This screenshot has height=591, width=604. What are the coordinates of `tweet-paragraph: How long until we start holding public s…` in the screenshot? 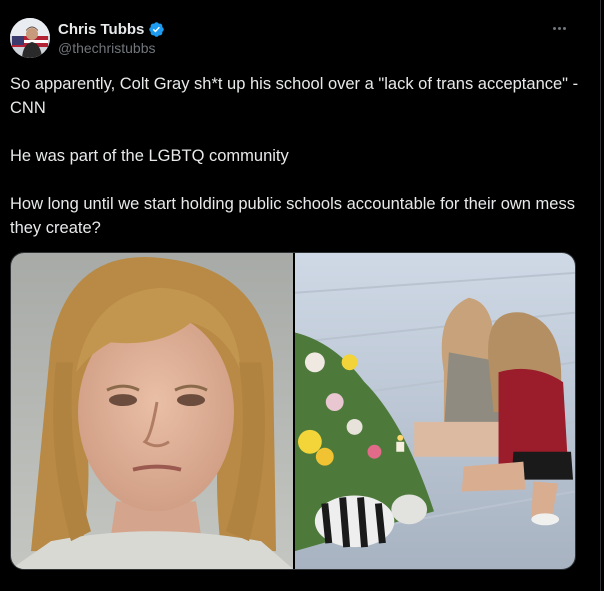 It's located at (292, 216).